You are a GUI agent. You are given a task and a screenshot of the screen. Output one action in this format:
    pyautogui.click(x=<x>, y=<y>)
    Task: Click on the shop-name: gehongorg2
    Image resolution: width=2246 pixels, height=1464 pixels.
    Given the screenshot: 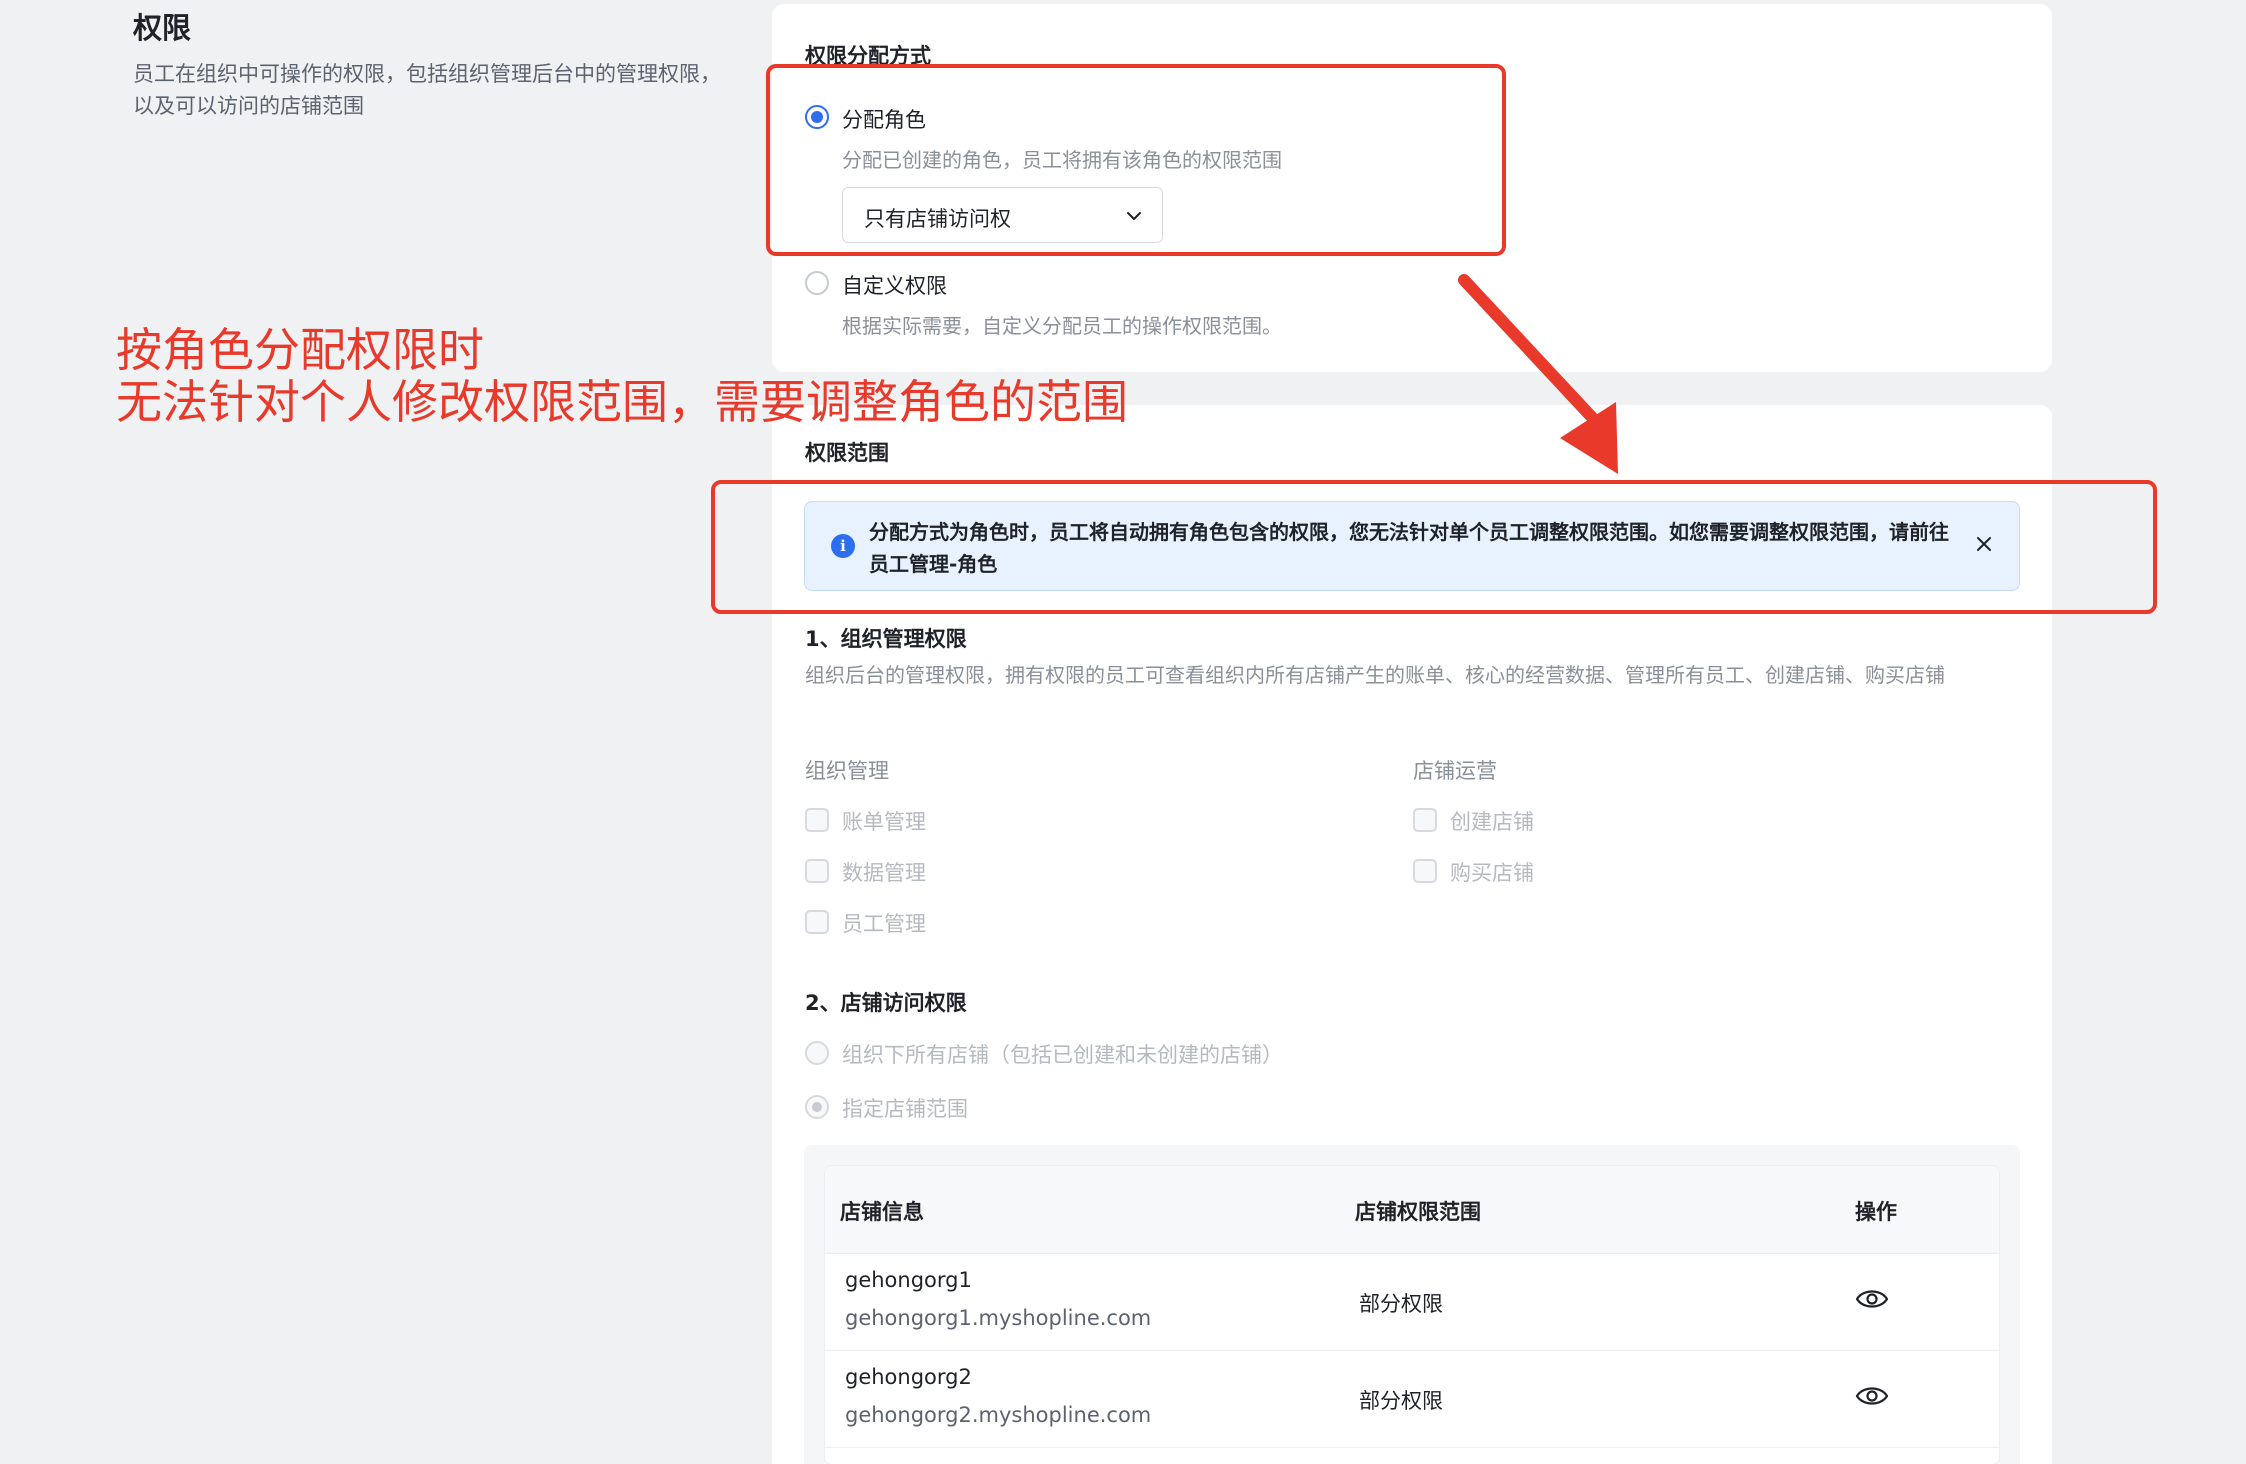 What is the action you would take?
    pyautogui.click(x=908, y=1377)
    